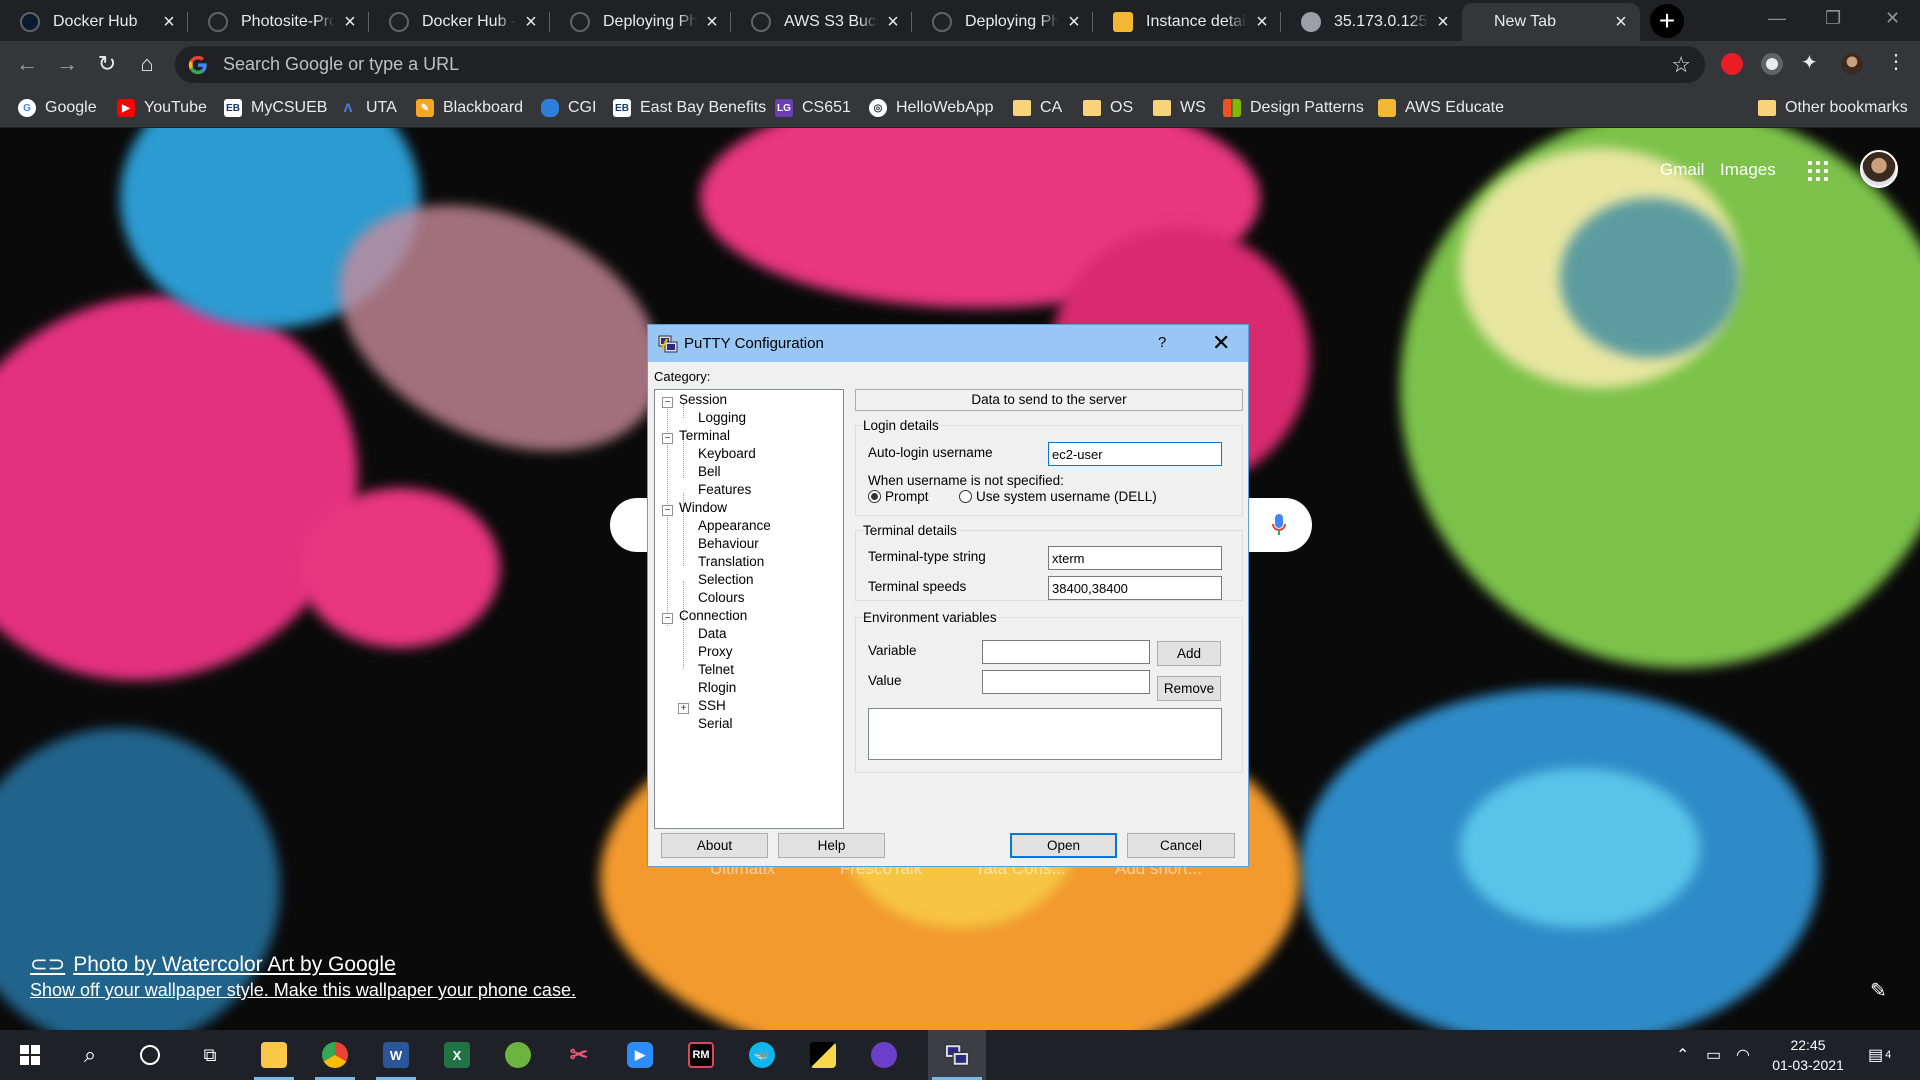 The width and height of the screenshot is (1920, 1080). I want to click on bookmark-hellowebapp: ◎ HelloWebApp, so click(931, 108).